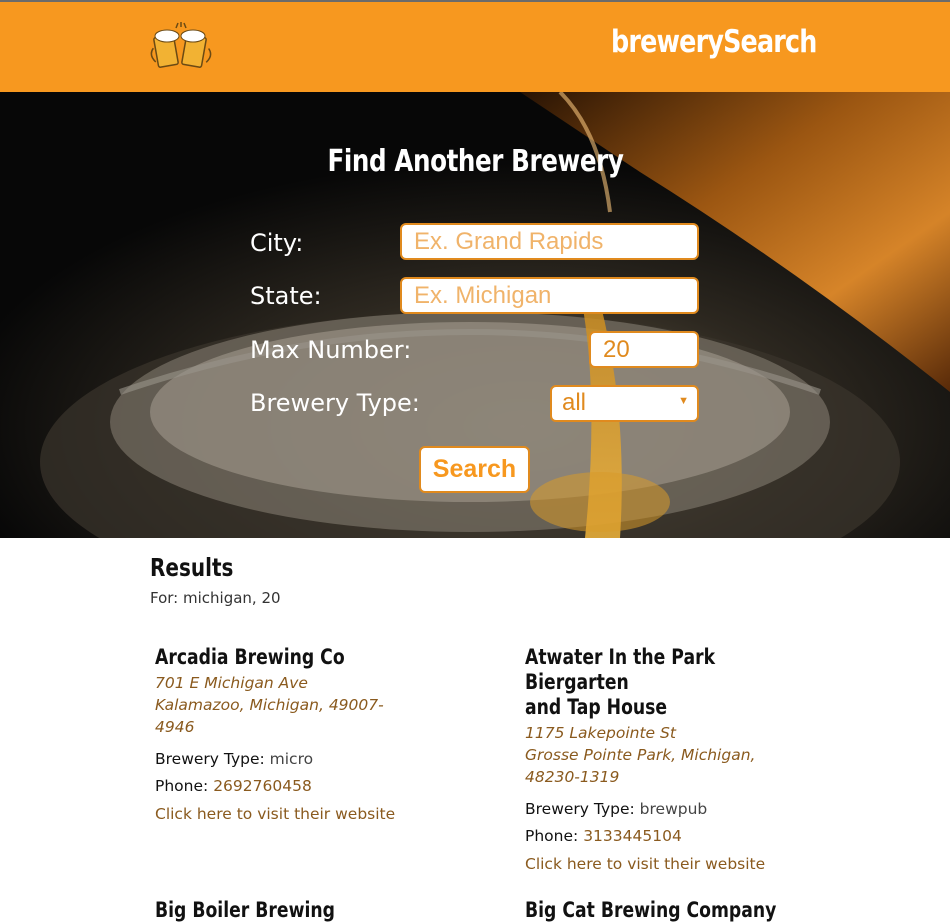  I want to click on phone-link: 2692760458, so click(262, 786).